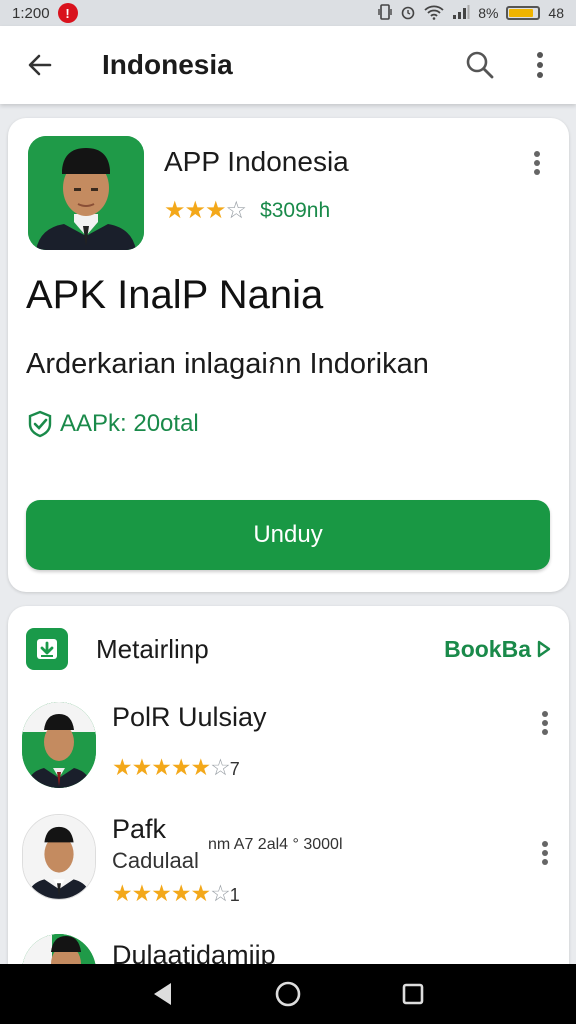  Describe the element at coordinates (289, 864) in the screenshot. I see `list-item: Pafk Cadulaal nm A7 2al4 ° 3000l ★★★★★☆1` at that location.